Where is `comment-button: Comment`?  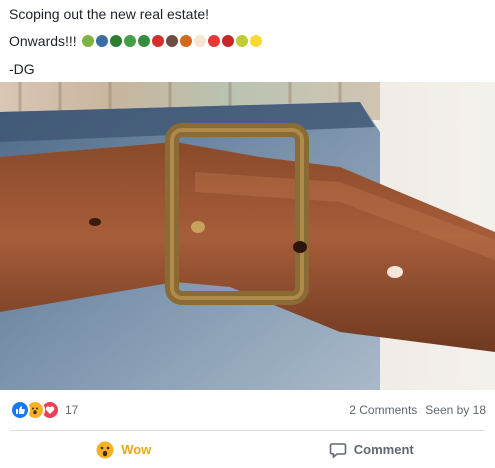
comment-button: Comment is located at coordinates (371, 450).